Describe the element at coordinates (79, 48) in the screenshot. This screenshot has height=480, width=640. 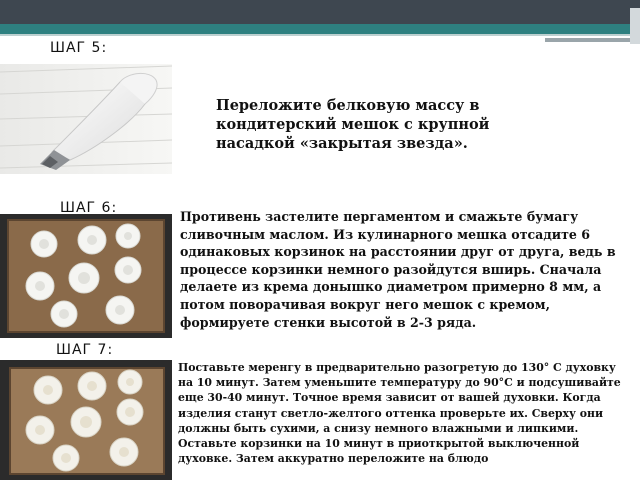
I see `step-5-label: ШАГ 5:` at that location.